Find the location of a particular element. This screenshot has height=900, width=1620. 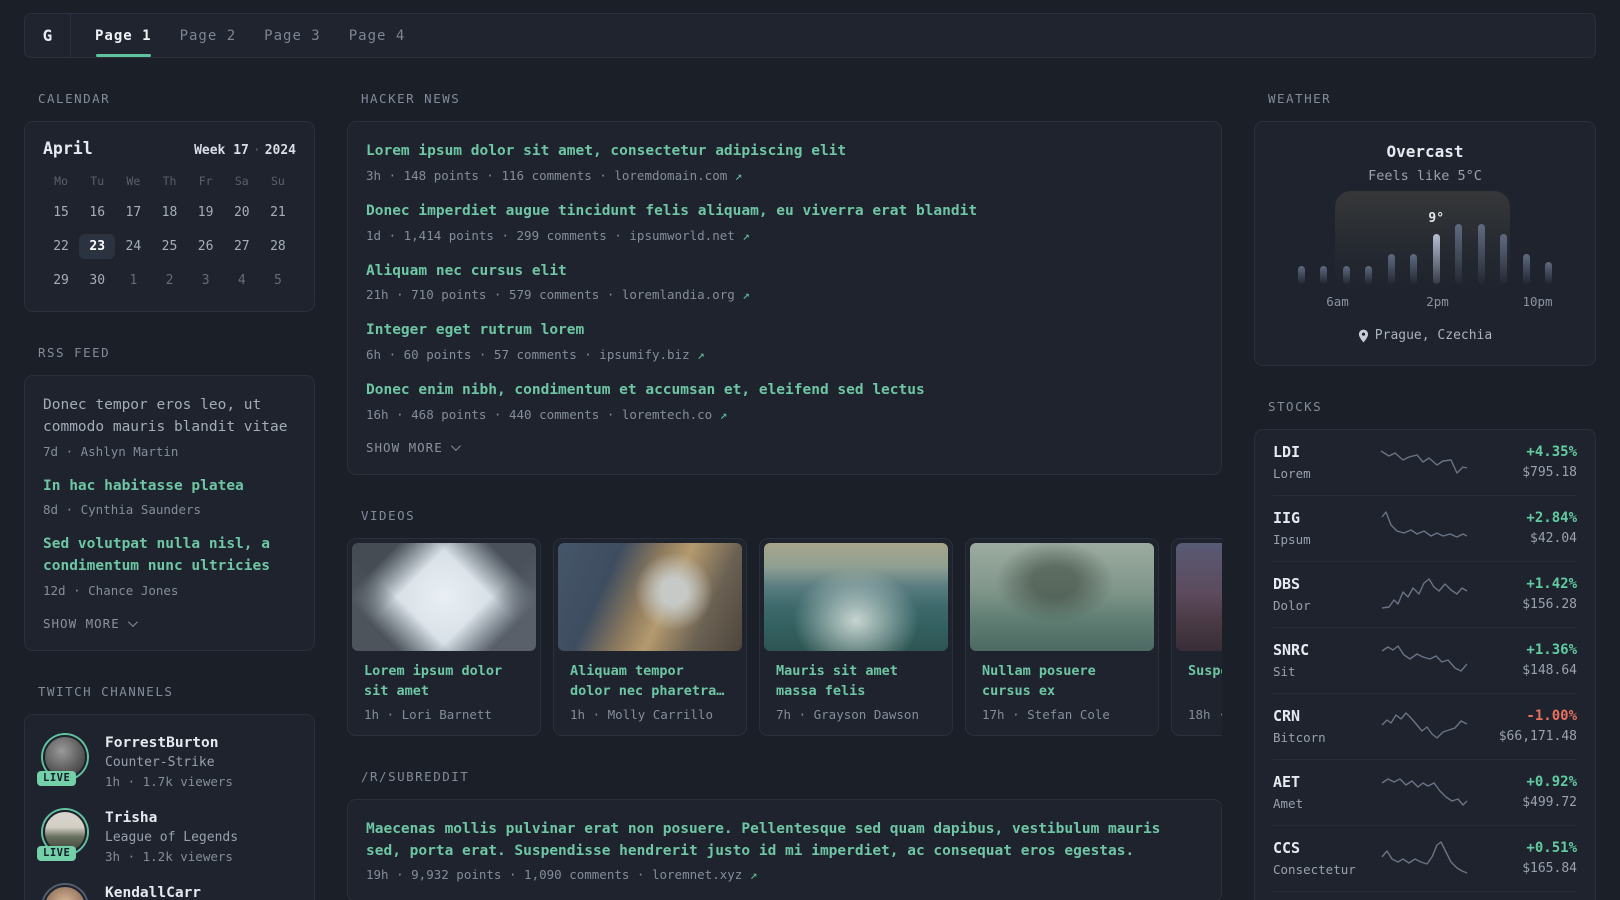

stock-price: $148.64 is located at coordinates (1549, 670).